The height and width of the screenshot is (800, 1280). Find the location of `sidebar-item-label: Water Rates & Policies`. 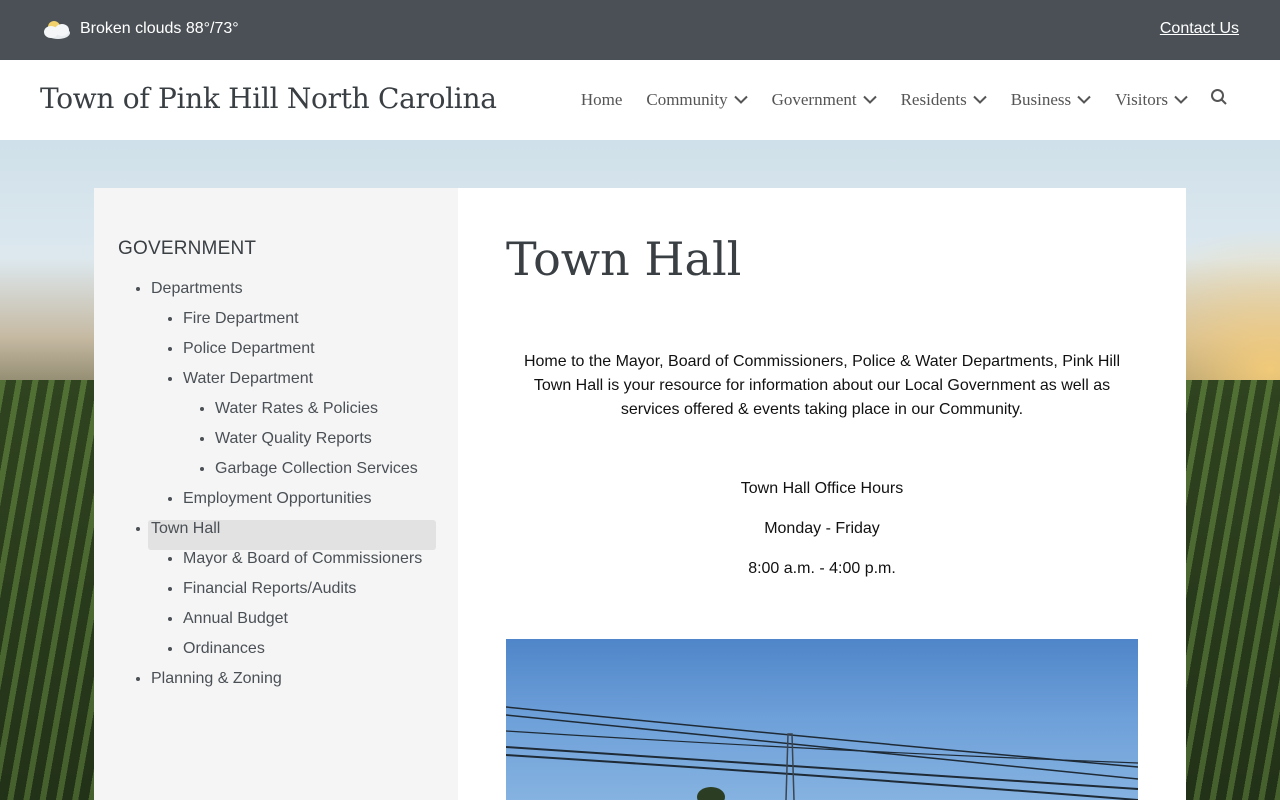

sidebar-item-label: Water Rates & Policies is located at coordinates (297, 408).